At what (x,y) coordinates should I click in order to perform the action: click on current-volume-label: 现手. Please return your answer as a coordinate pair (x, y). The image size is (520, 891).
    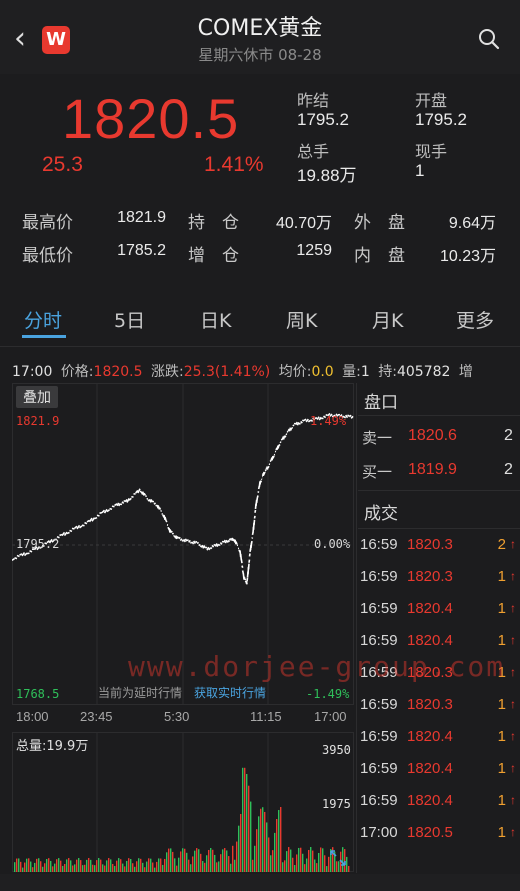
    Looking at the image, I should click on (431, 151).